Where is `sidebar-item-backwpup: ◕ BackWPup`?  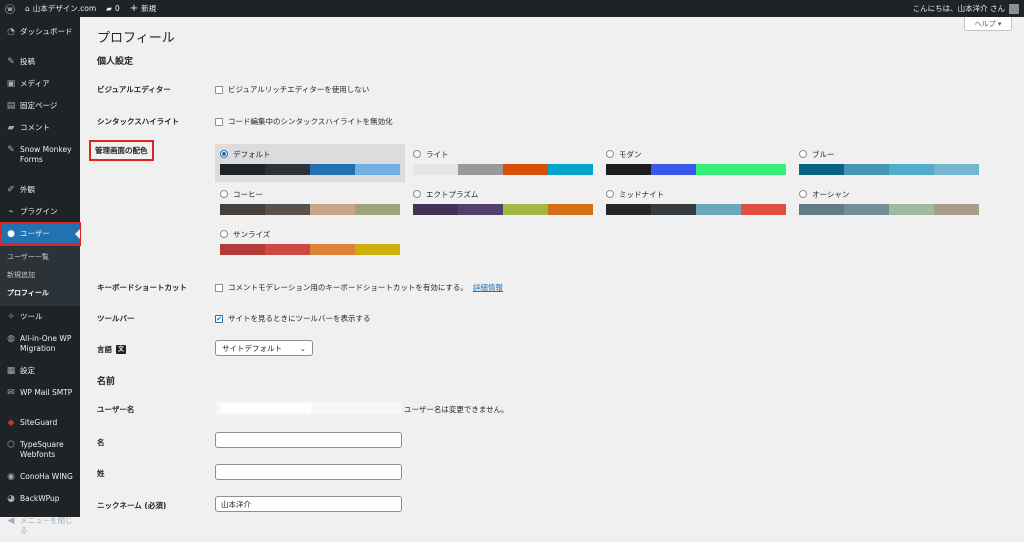 sidebar-item-backwpup: ◕ BackWPup is located at coordinates (40, 499).